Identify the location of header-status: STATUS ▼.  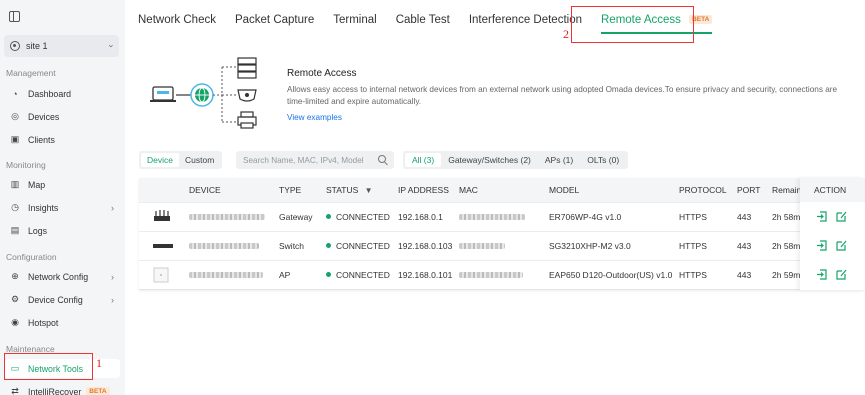
(349, 190).